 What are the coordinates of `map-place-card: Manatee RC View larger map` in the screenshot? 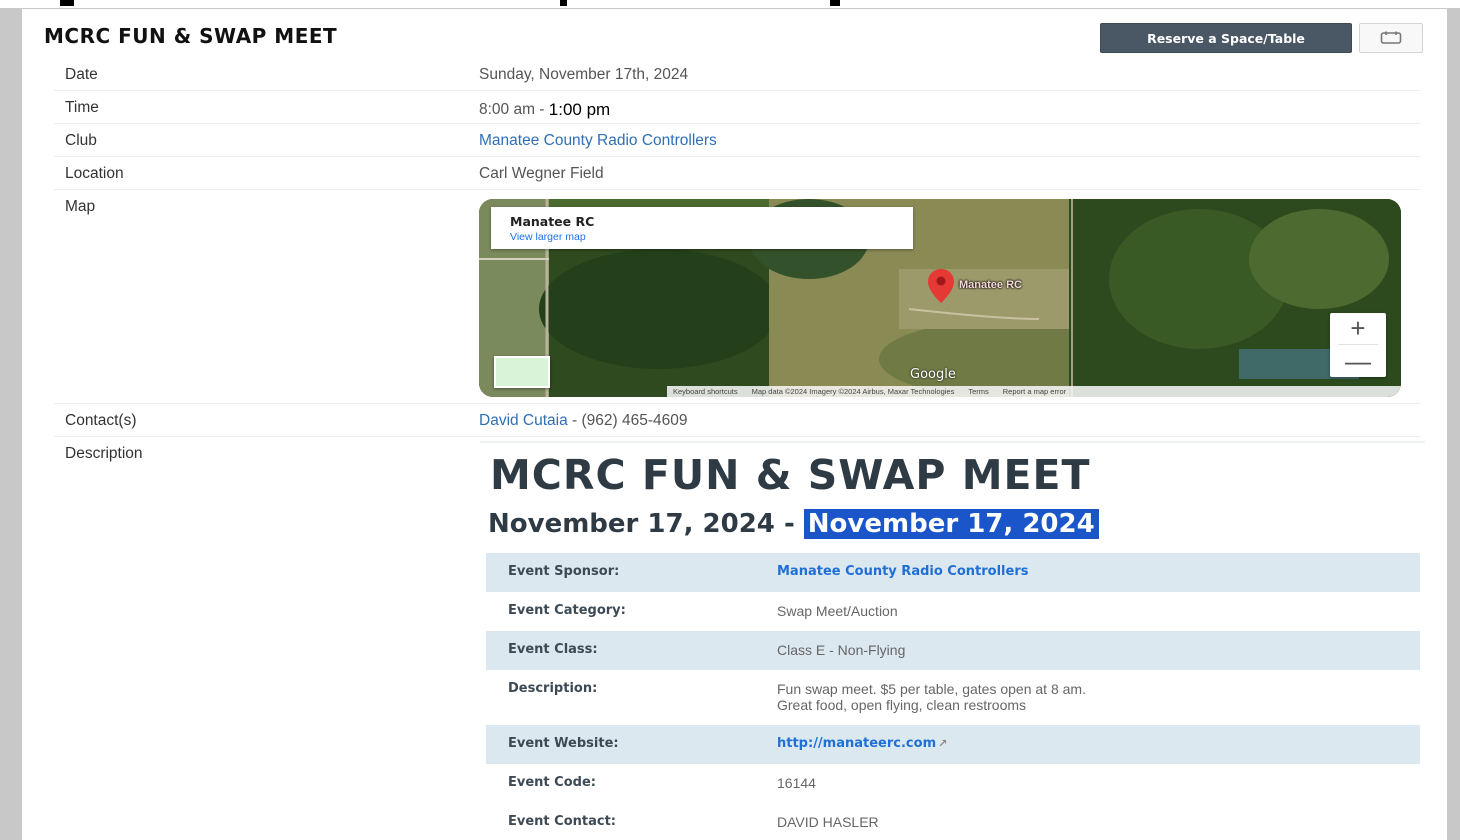 It's located at (702, 228).